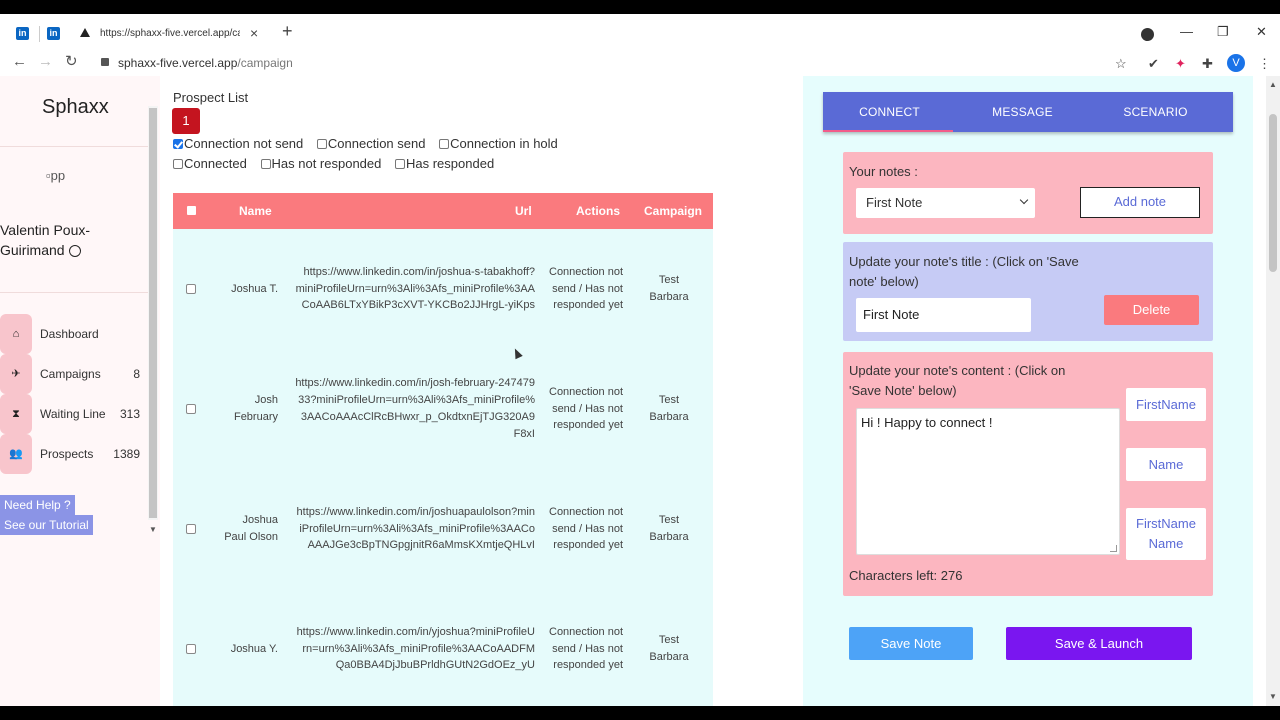 Image resolution: width=1280 pixels, height=720 pixels. Describe the element at coordinates (45, 240) in the screenshot. I see `user-name: Valentin Poux- Guirimand` at that location.